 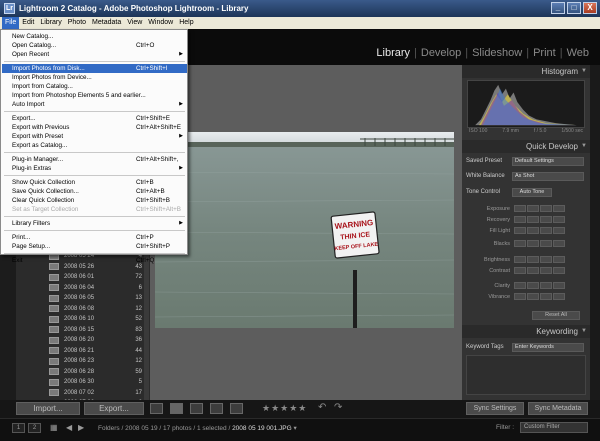 What do you see at coordinates (236, 408) in the screenshot?
I see `people-view-icon` at bounding box center [236, 408].